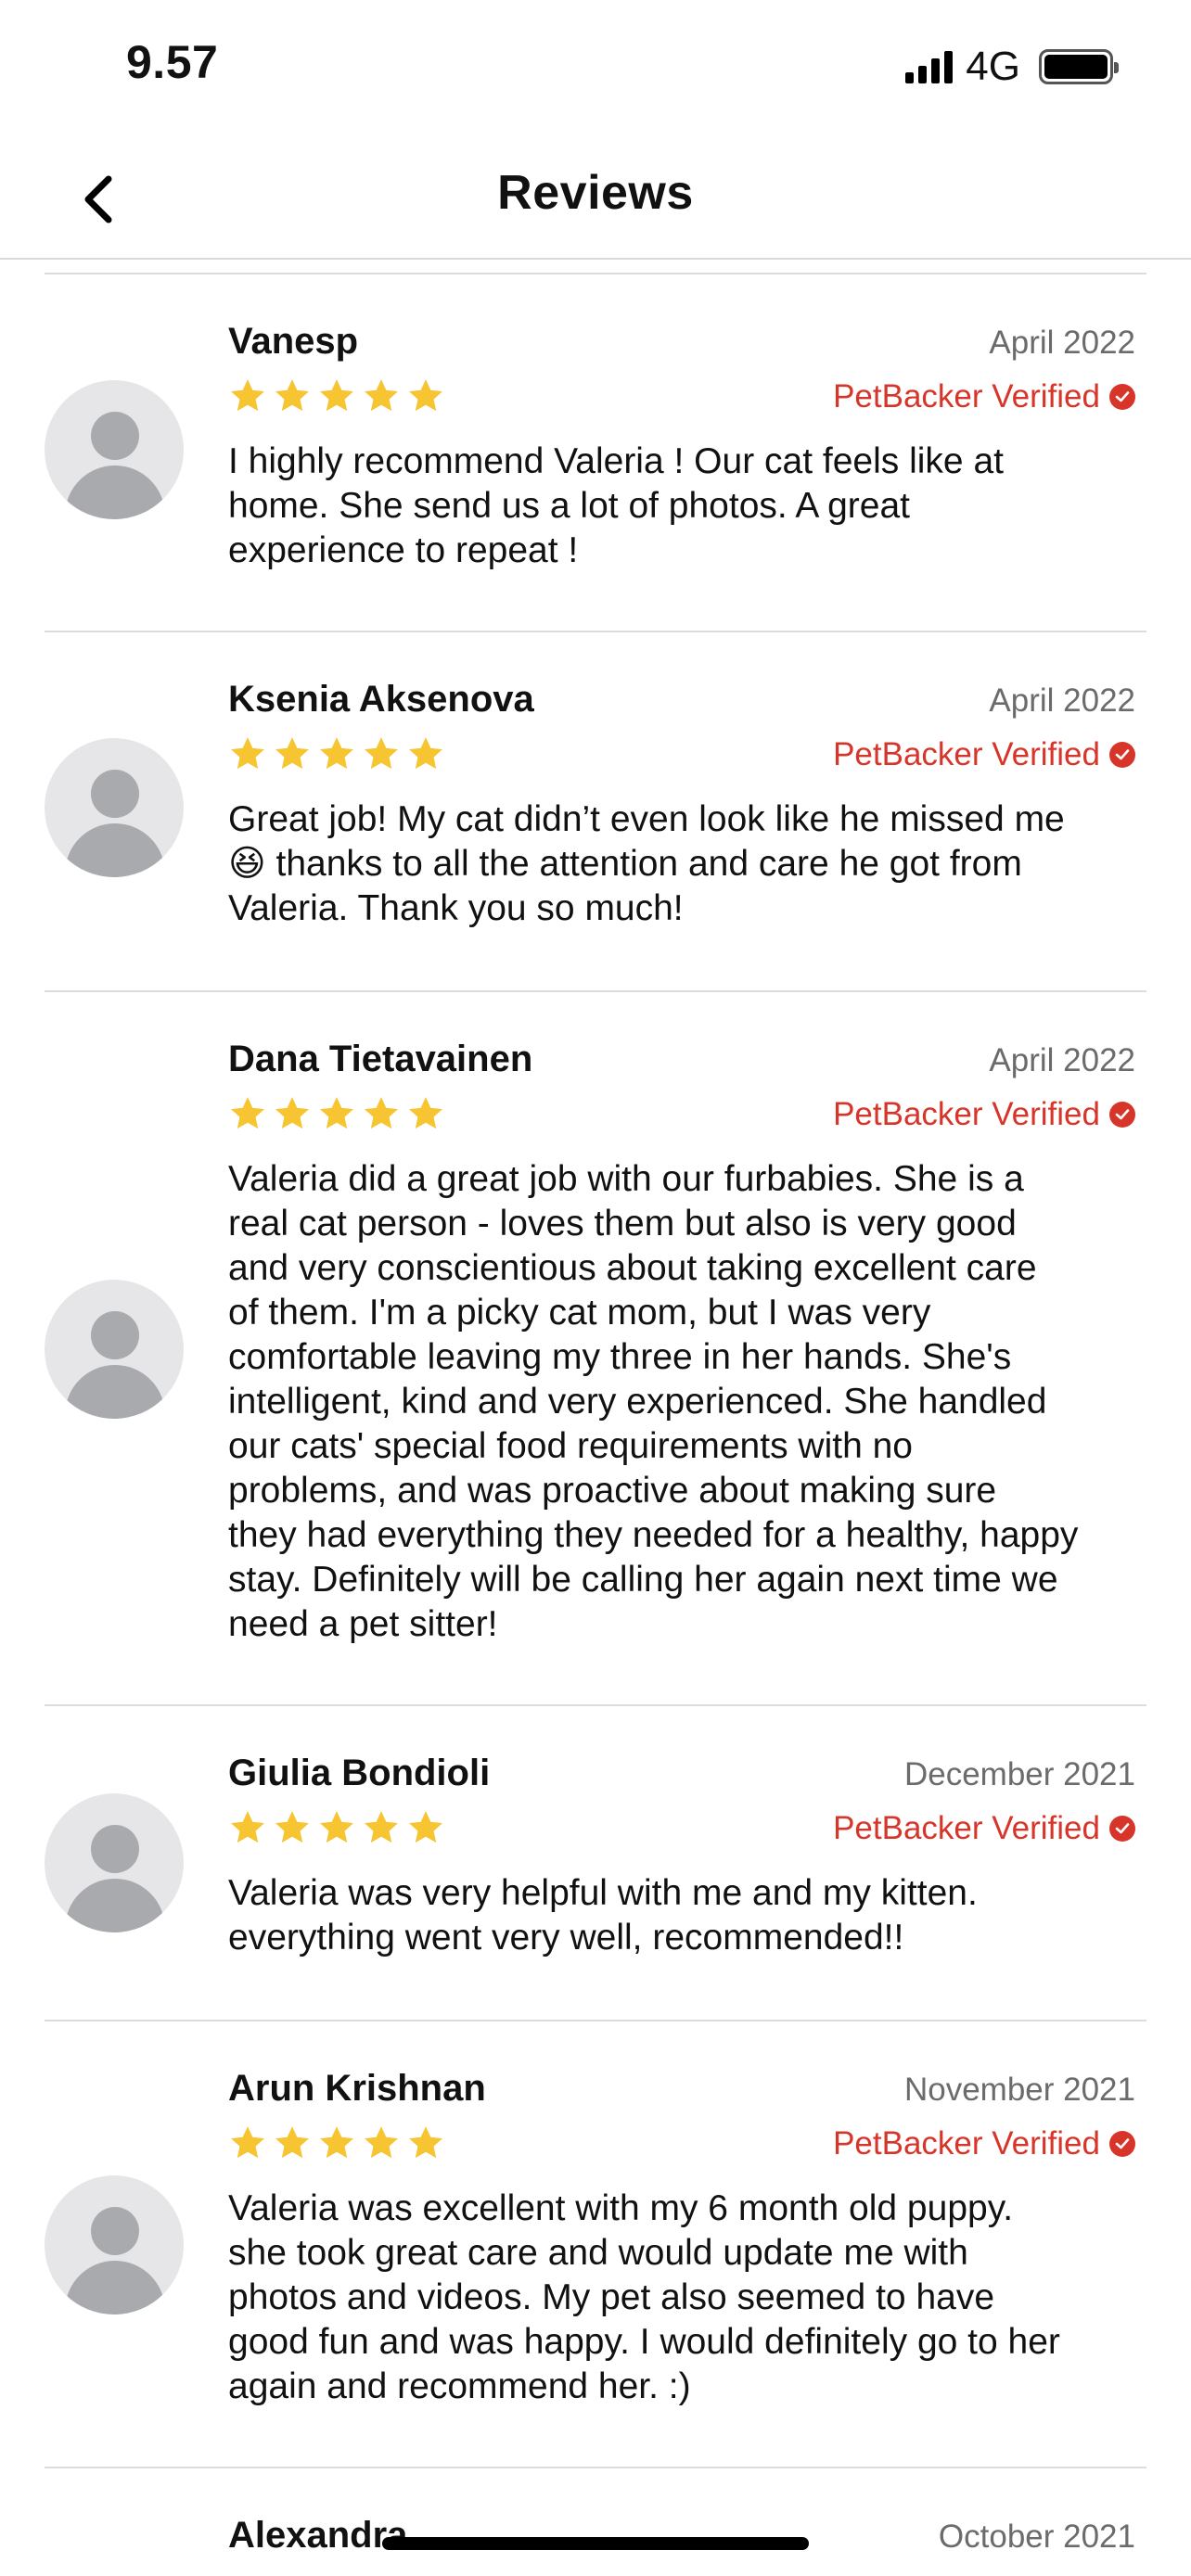 The width and height of the screenshot is (1191, 2576). I want to click on reviewer-name: Arun Krishnan, so click(357, 2088).